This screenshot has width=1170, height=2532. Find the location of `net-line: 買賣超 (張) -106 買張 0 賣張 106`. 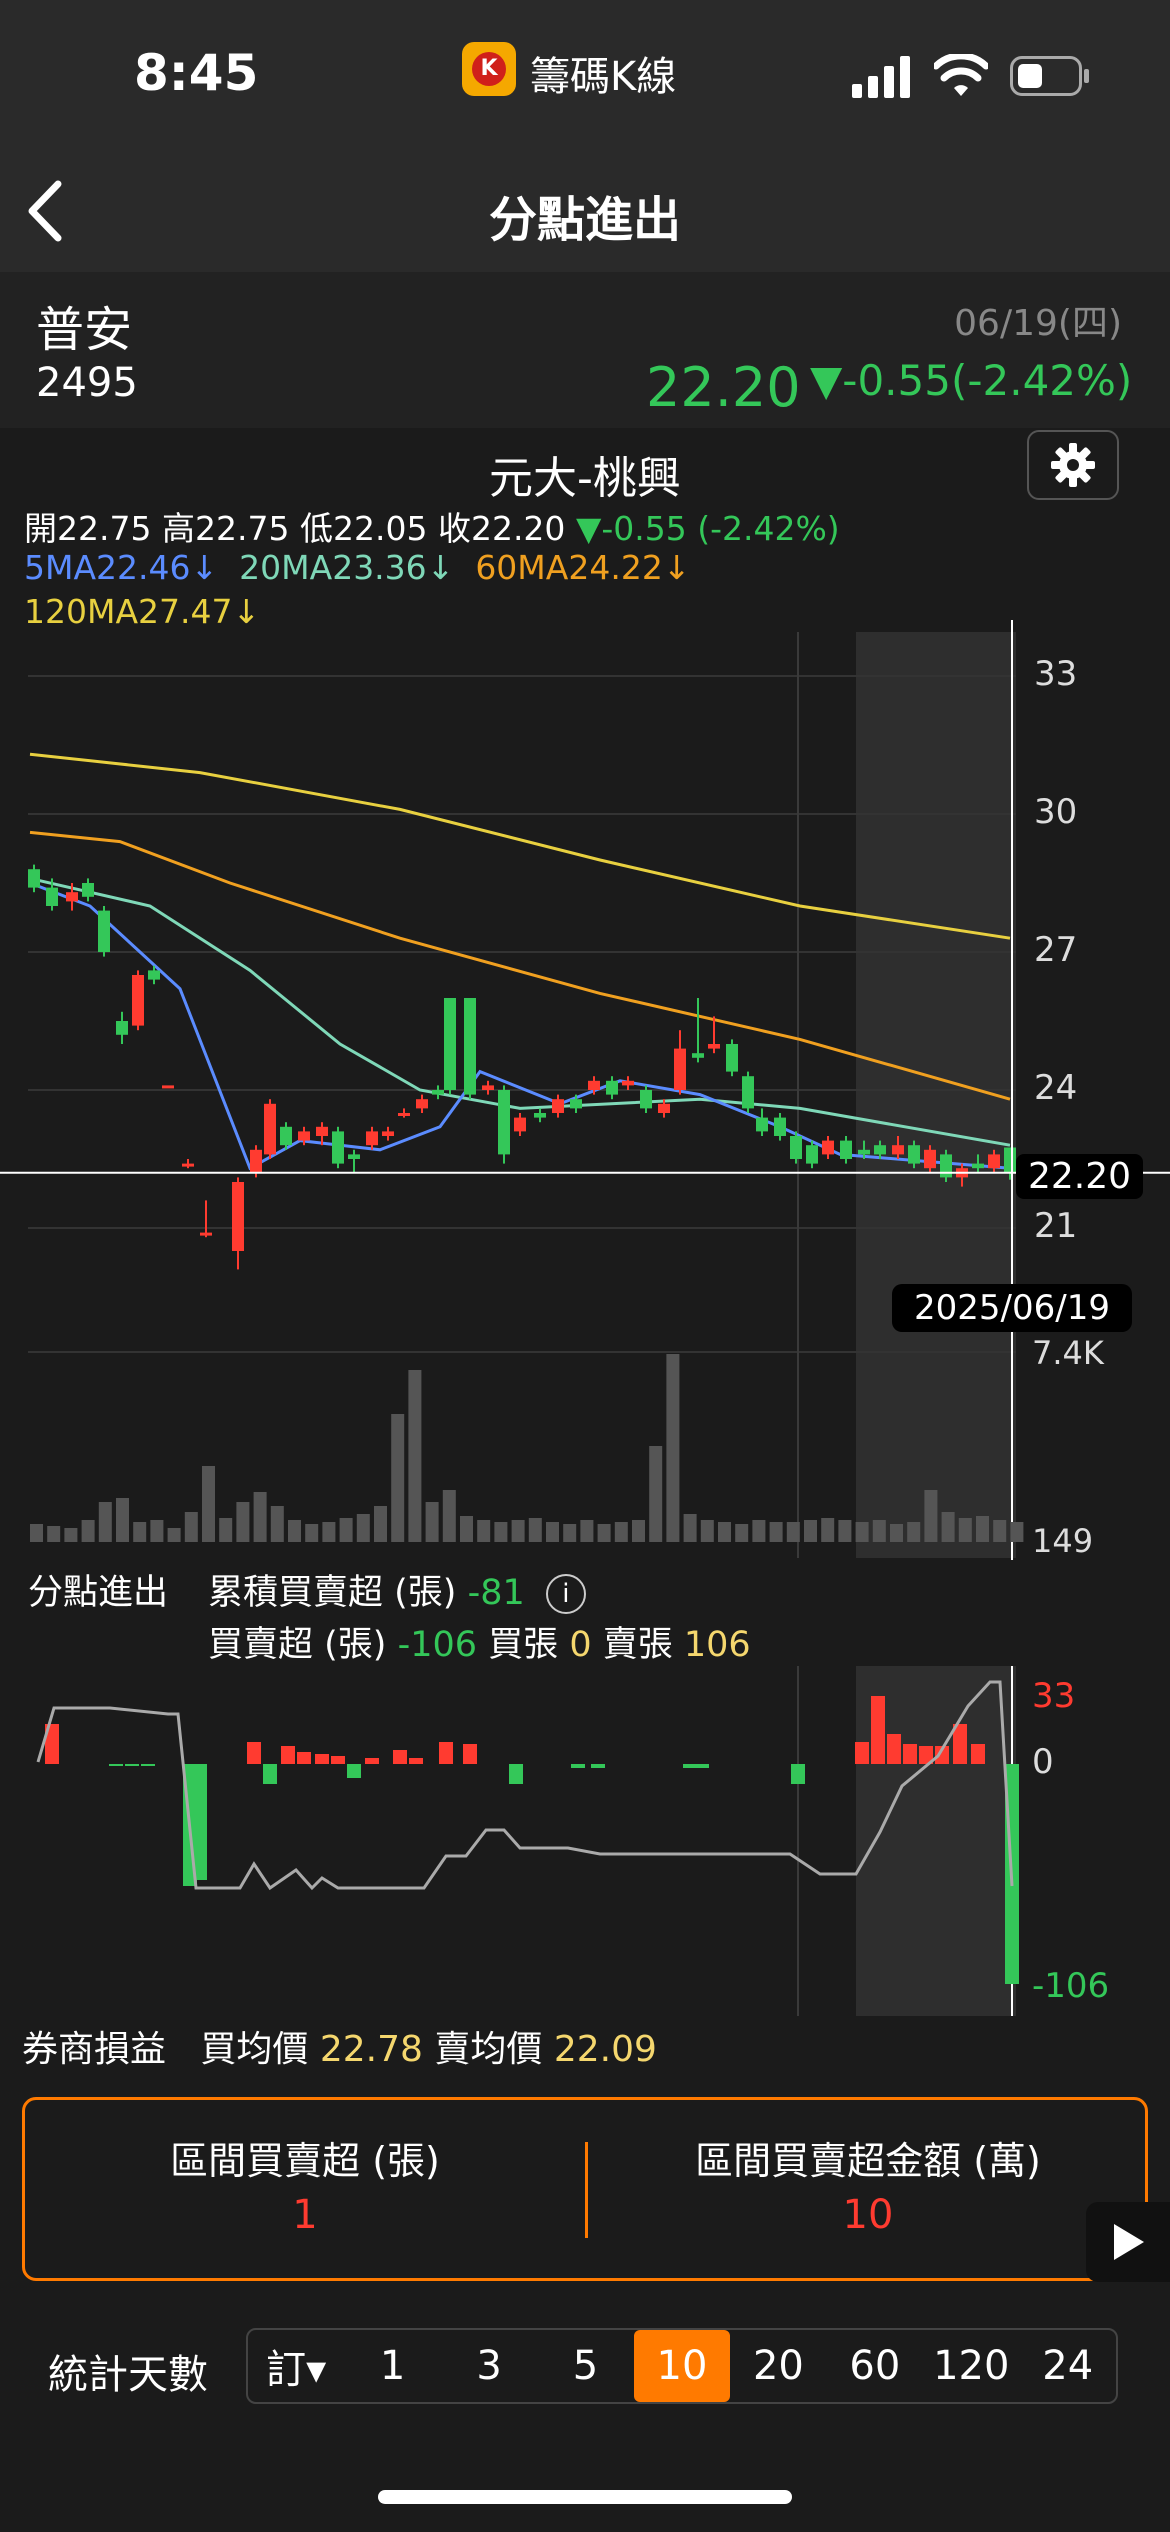

net-line: 買賣超 (張) -106 買張 0 賣張 106 is located at coordinates (479, 1641).